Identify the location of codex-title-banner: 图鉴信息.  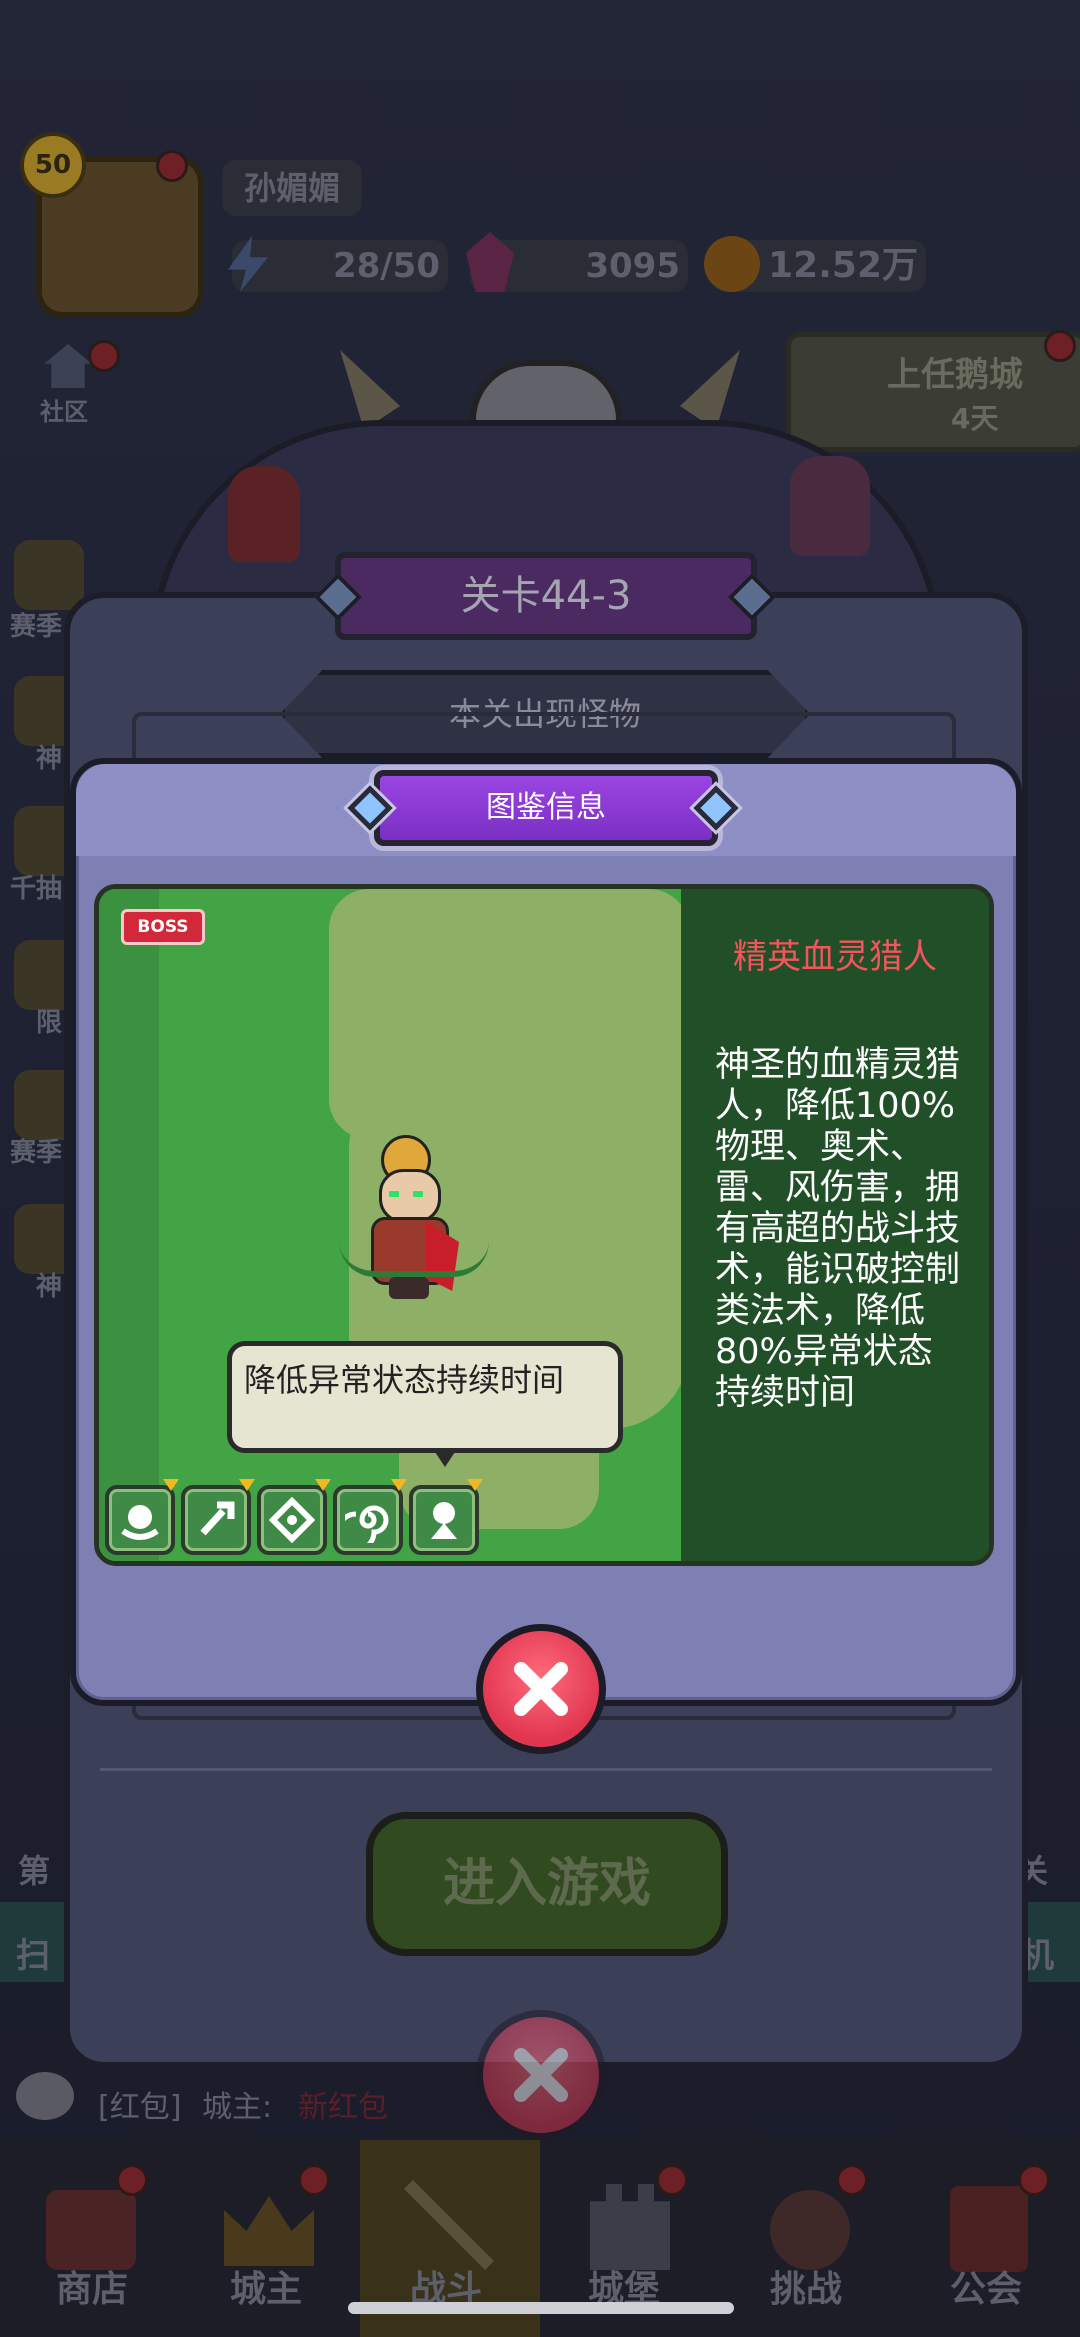
(543, 808).